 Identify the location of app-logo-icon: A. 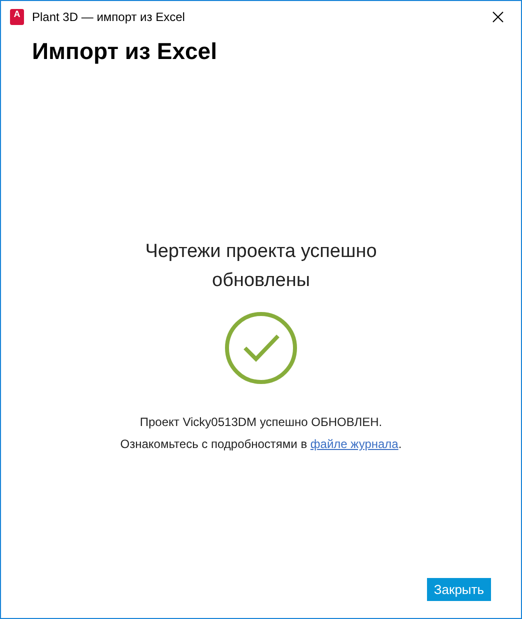
(17, 17).